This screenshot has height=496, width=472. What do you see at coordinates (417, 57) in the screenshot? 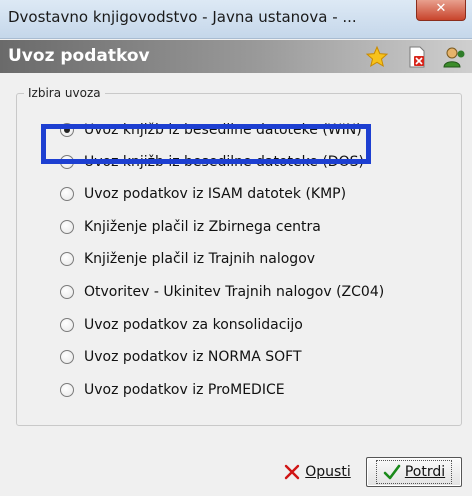
I see `document-delete-icon` at bounding box center [417, 57].